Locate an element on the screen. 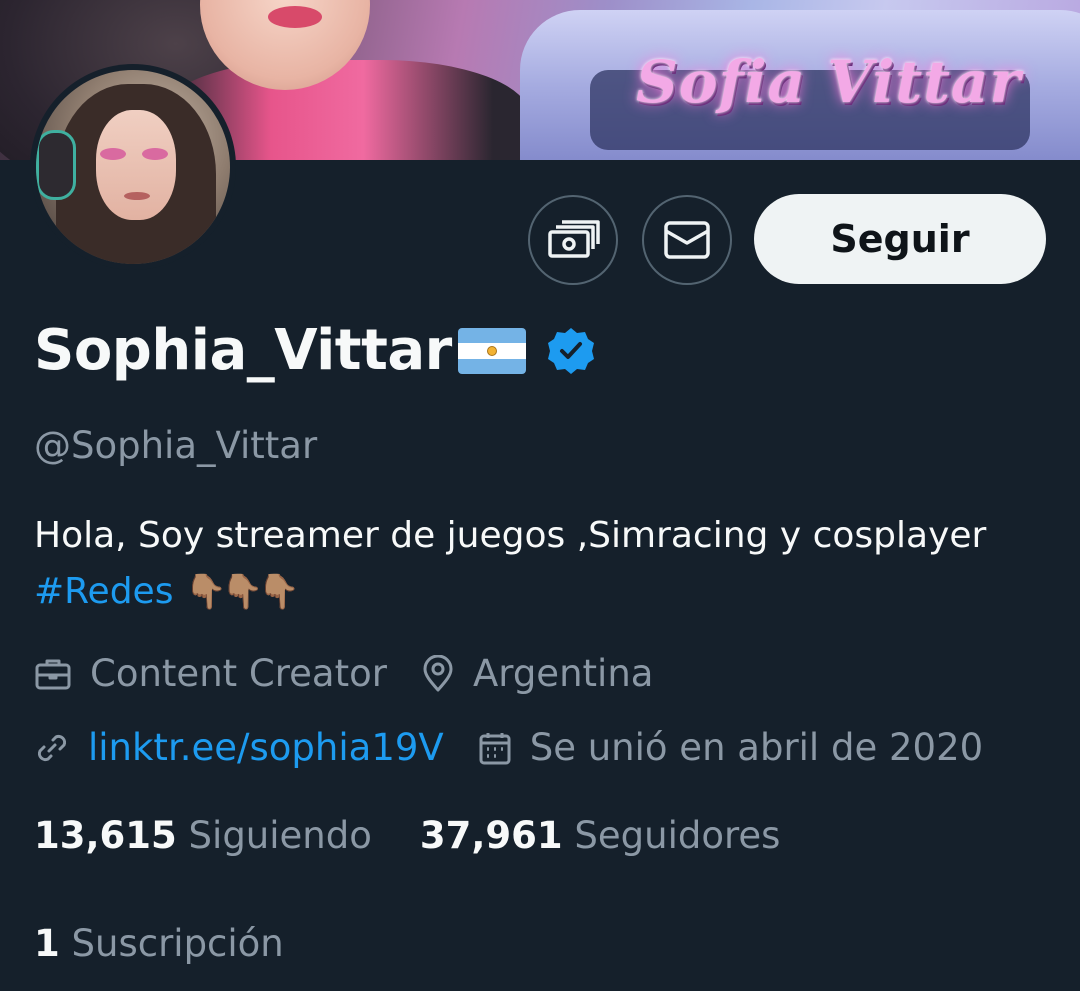  tip-button is located at coordinates (573, 240).